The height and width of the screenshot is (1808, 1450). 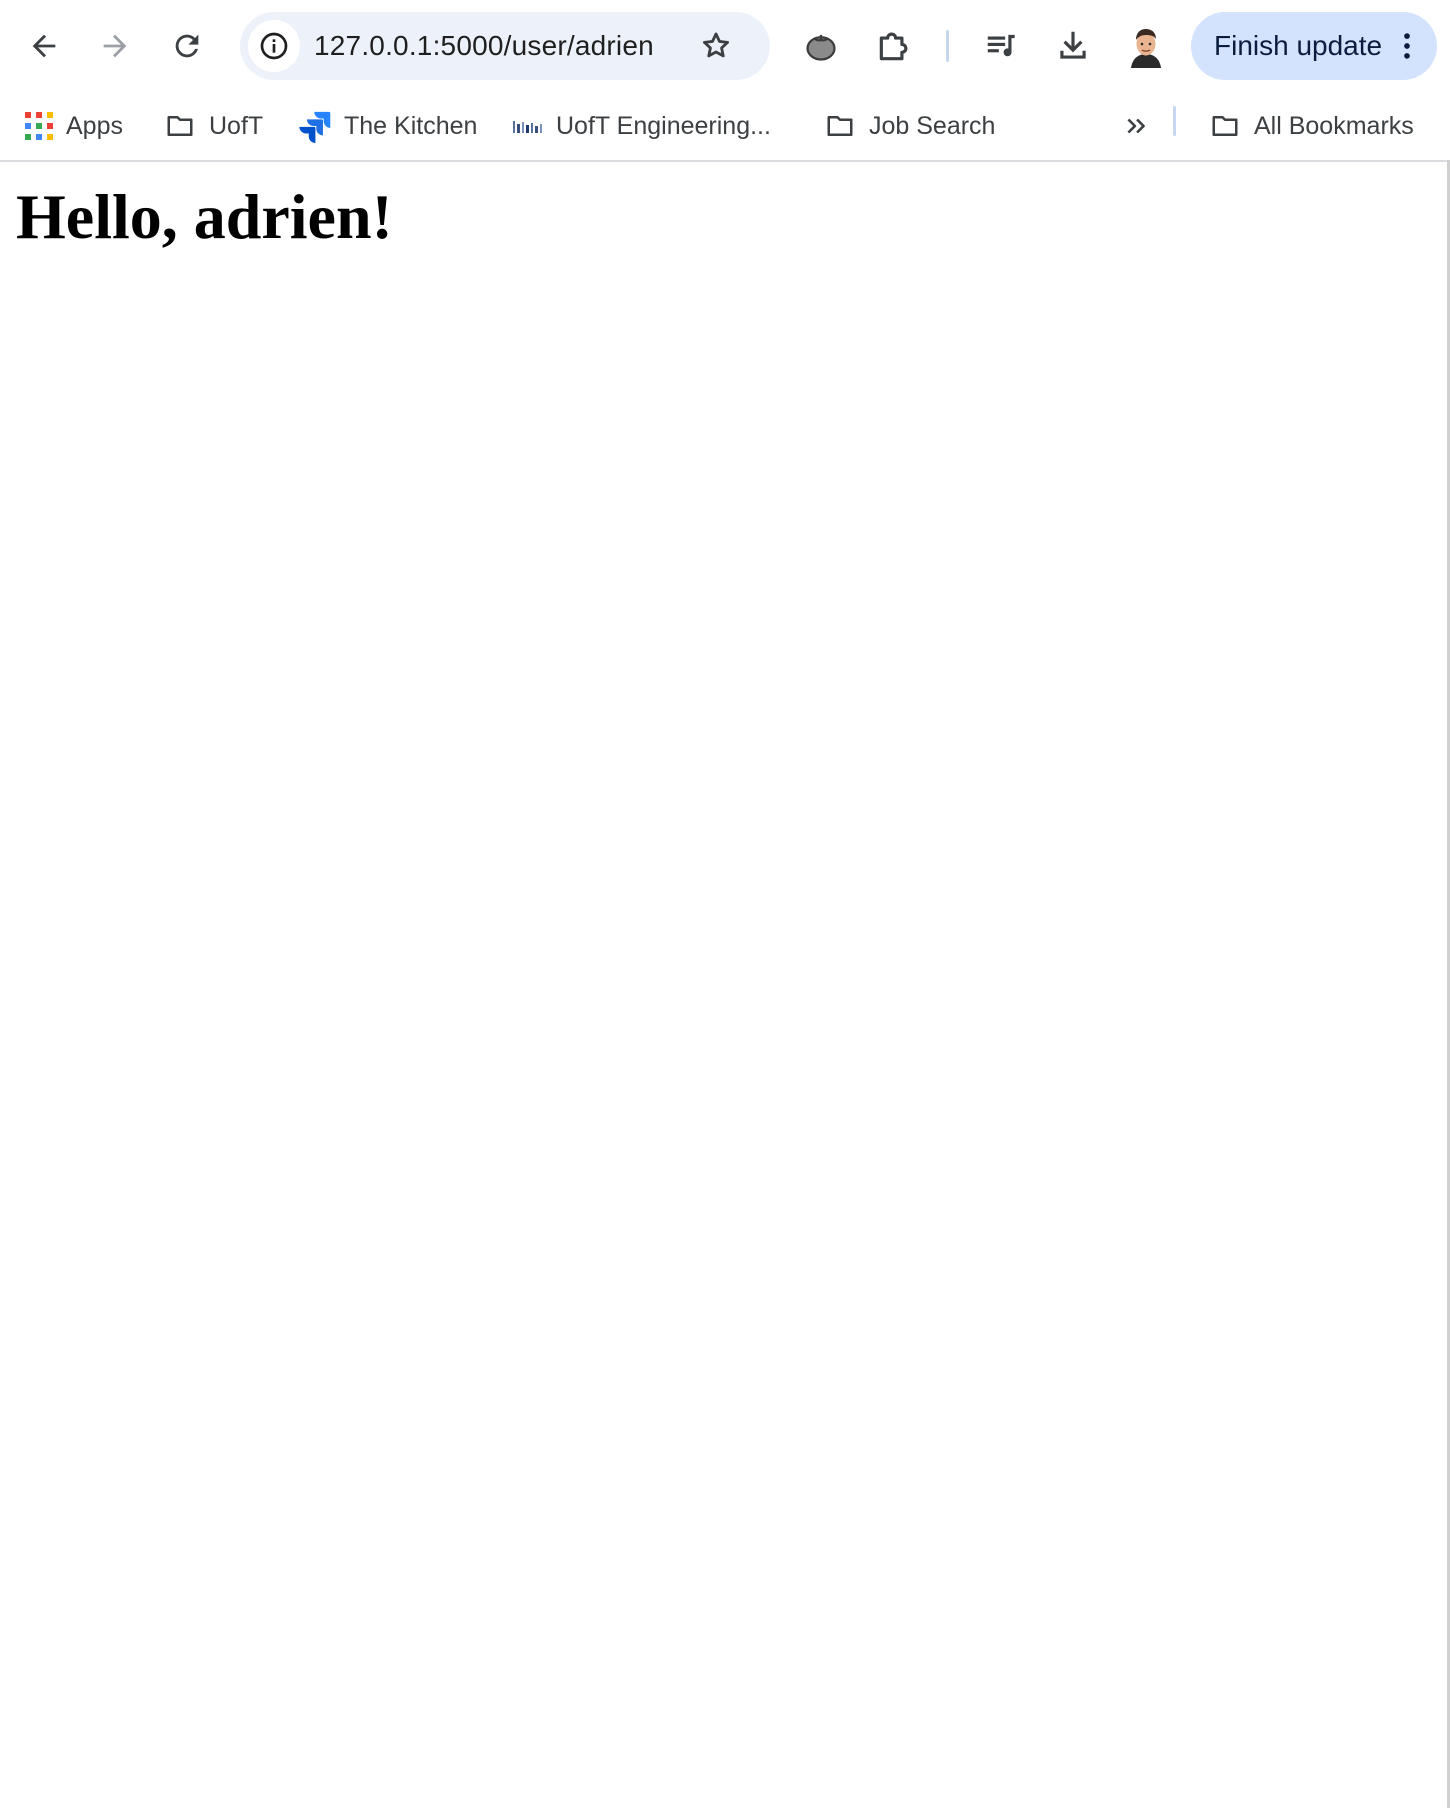 What do you see at coordinates (527, 127) in the screenshot?
I see `site-favicon-icon` at bounding box center [527, 127].